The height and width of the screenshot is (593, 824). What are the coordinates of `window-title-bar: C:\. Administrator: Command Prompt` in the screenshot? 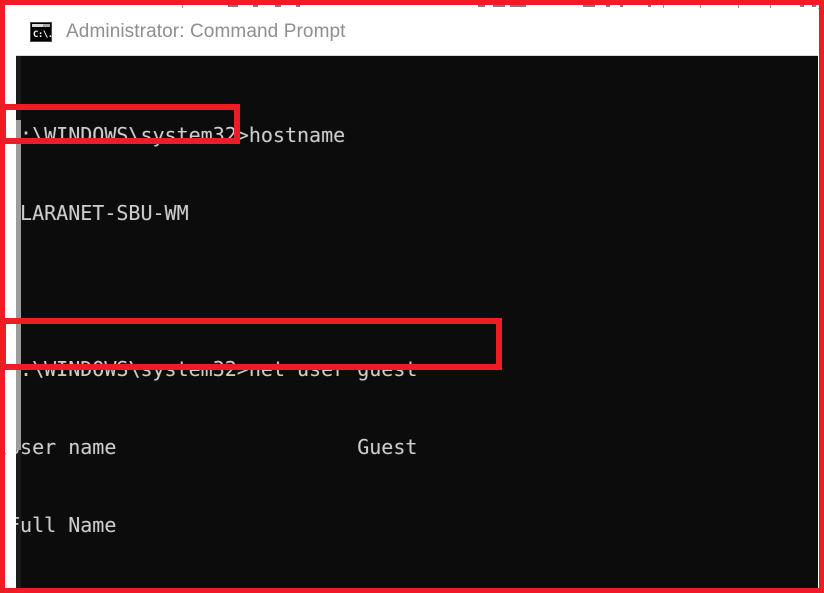 It's located at (417, 32).